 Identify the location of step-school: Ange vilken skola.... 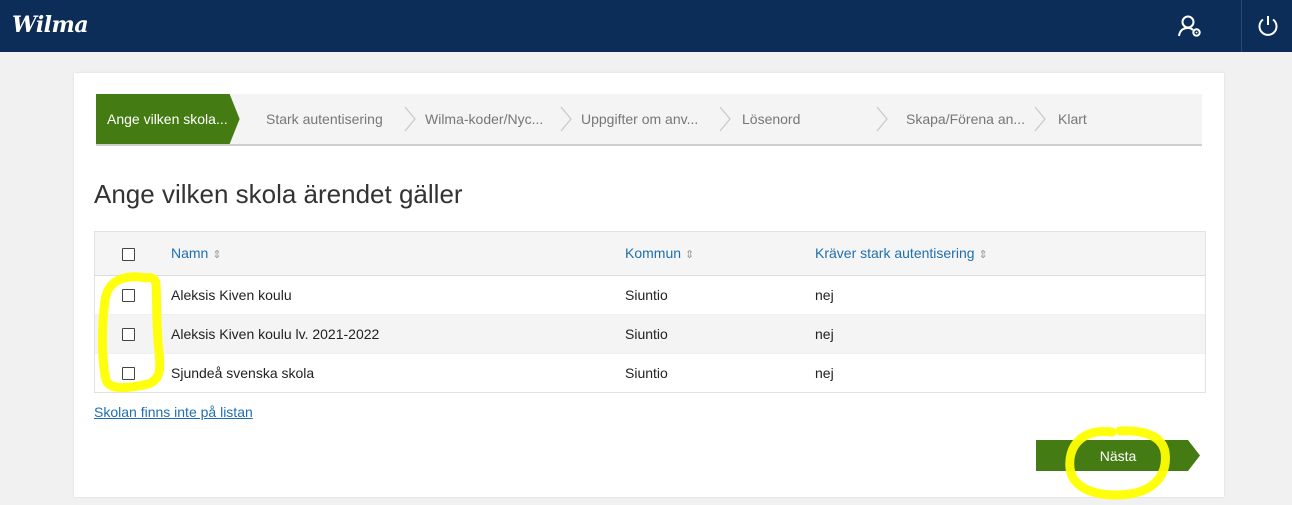
(168, 119).